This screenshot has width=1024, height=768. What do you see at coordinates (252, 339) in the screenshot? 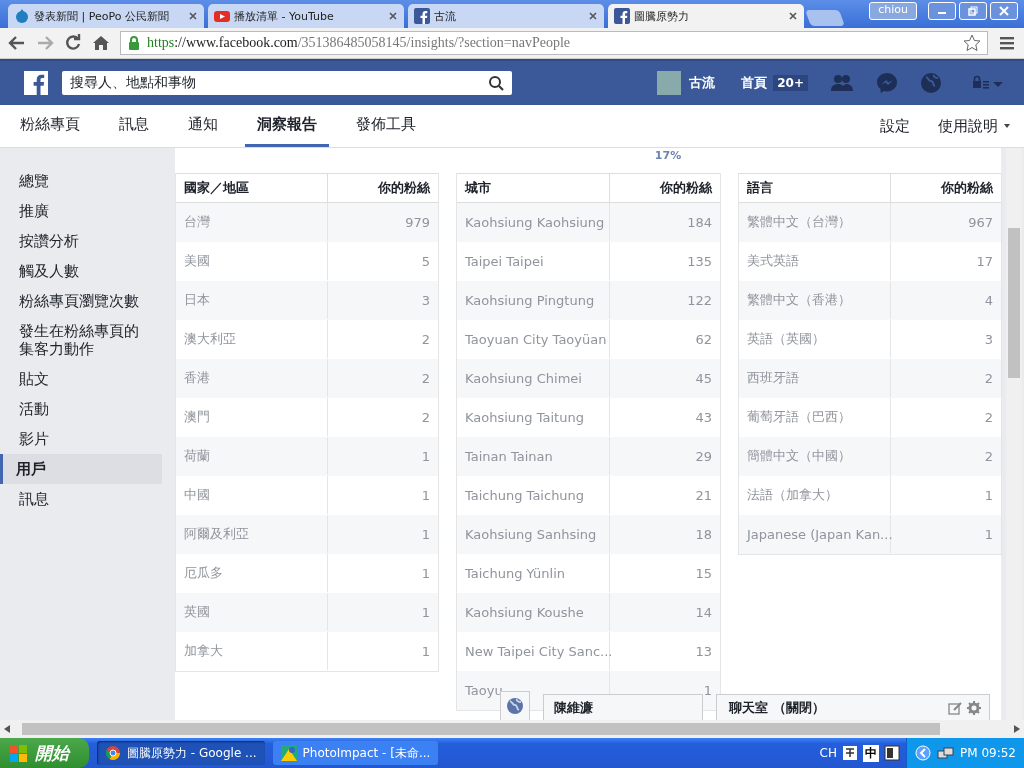
I see `table-cell: 澳大利亞` at bounding box center [252, 339].